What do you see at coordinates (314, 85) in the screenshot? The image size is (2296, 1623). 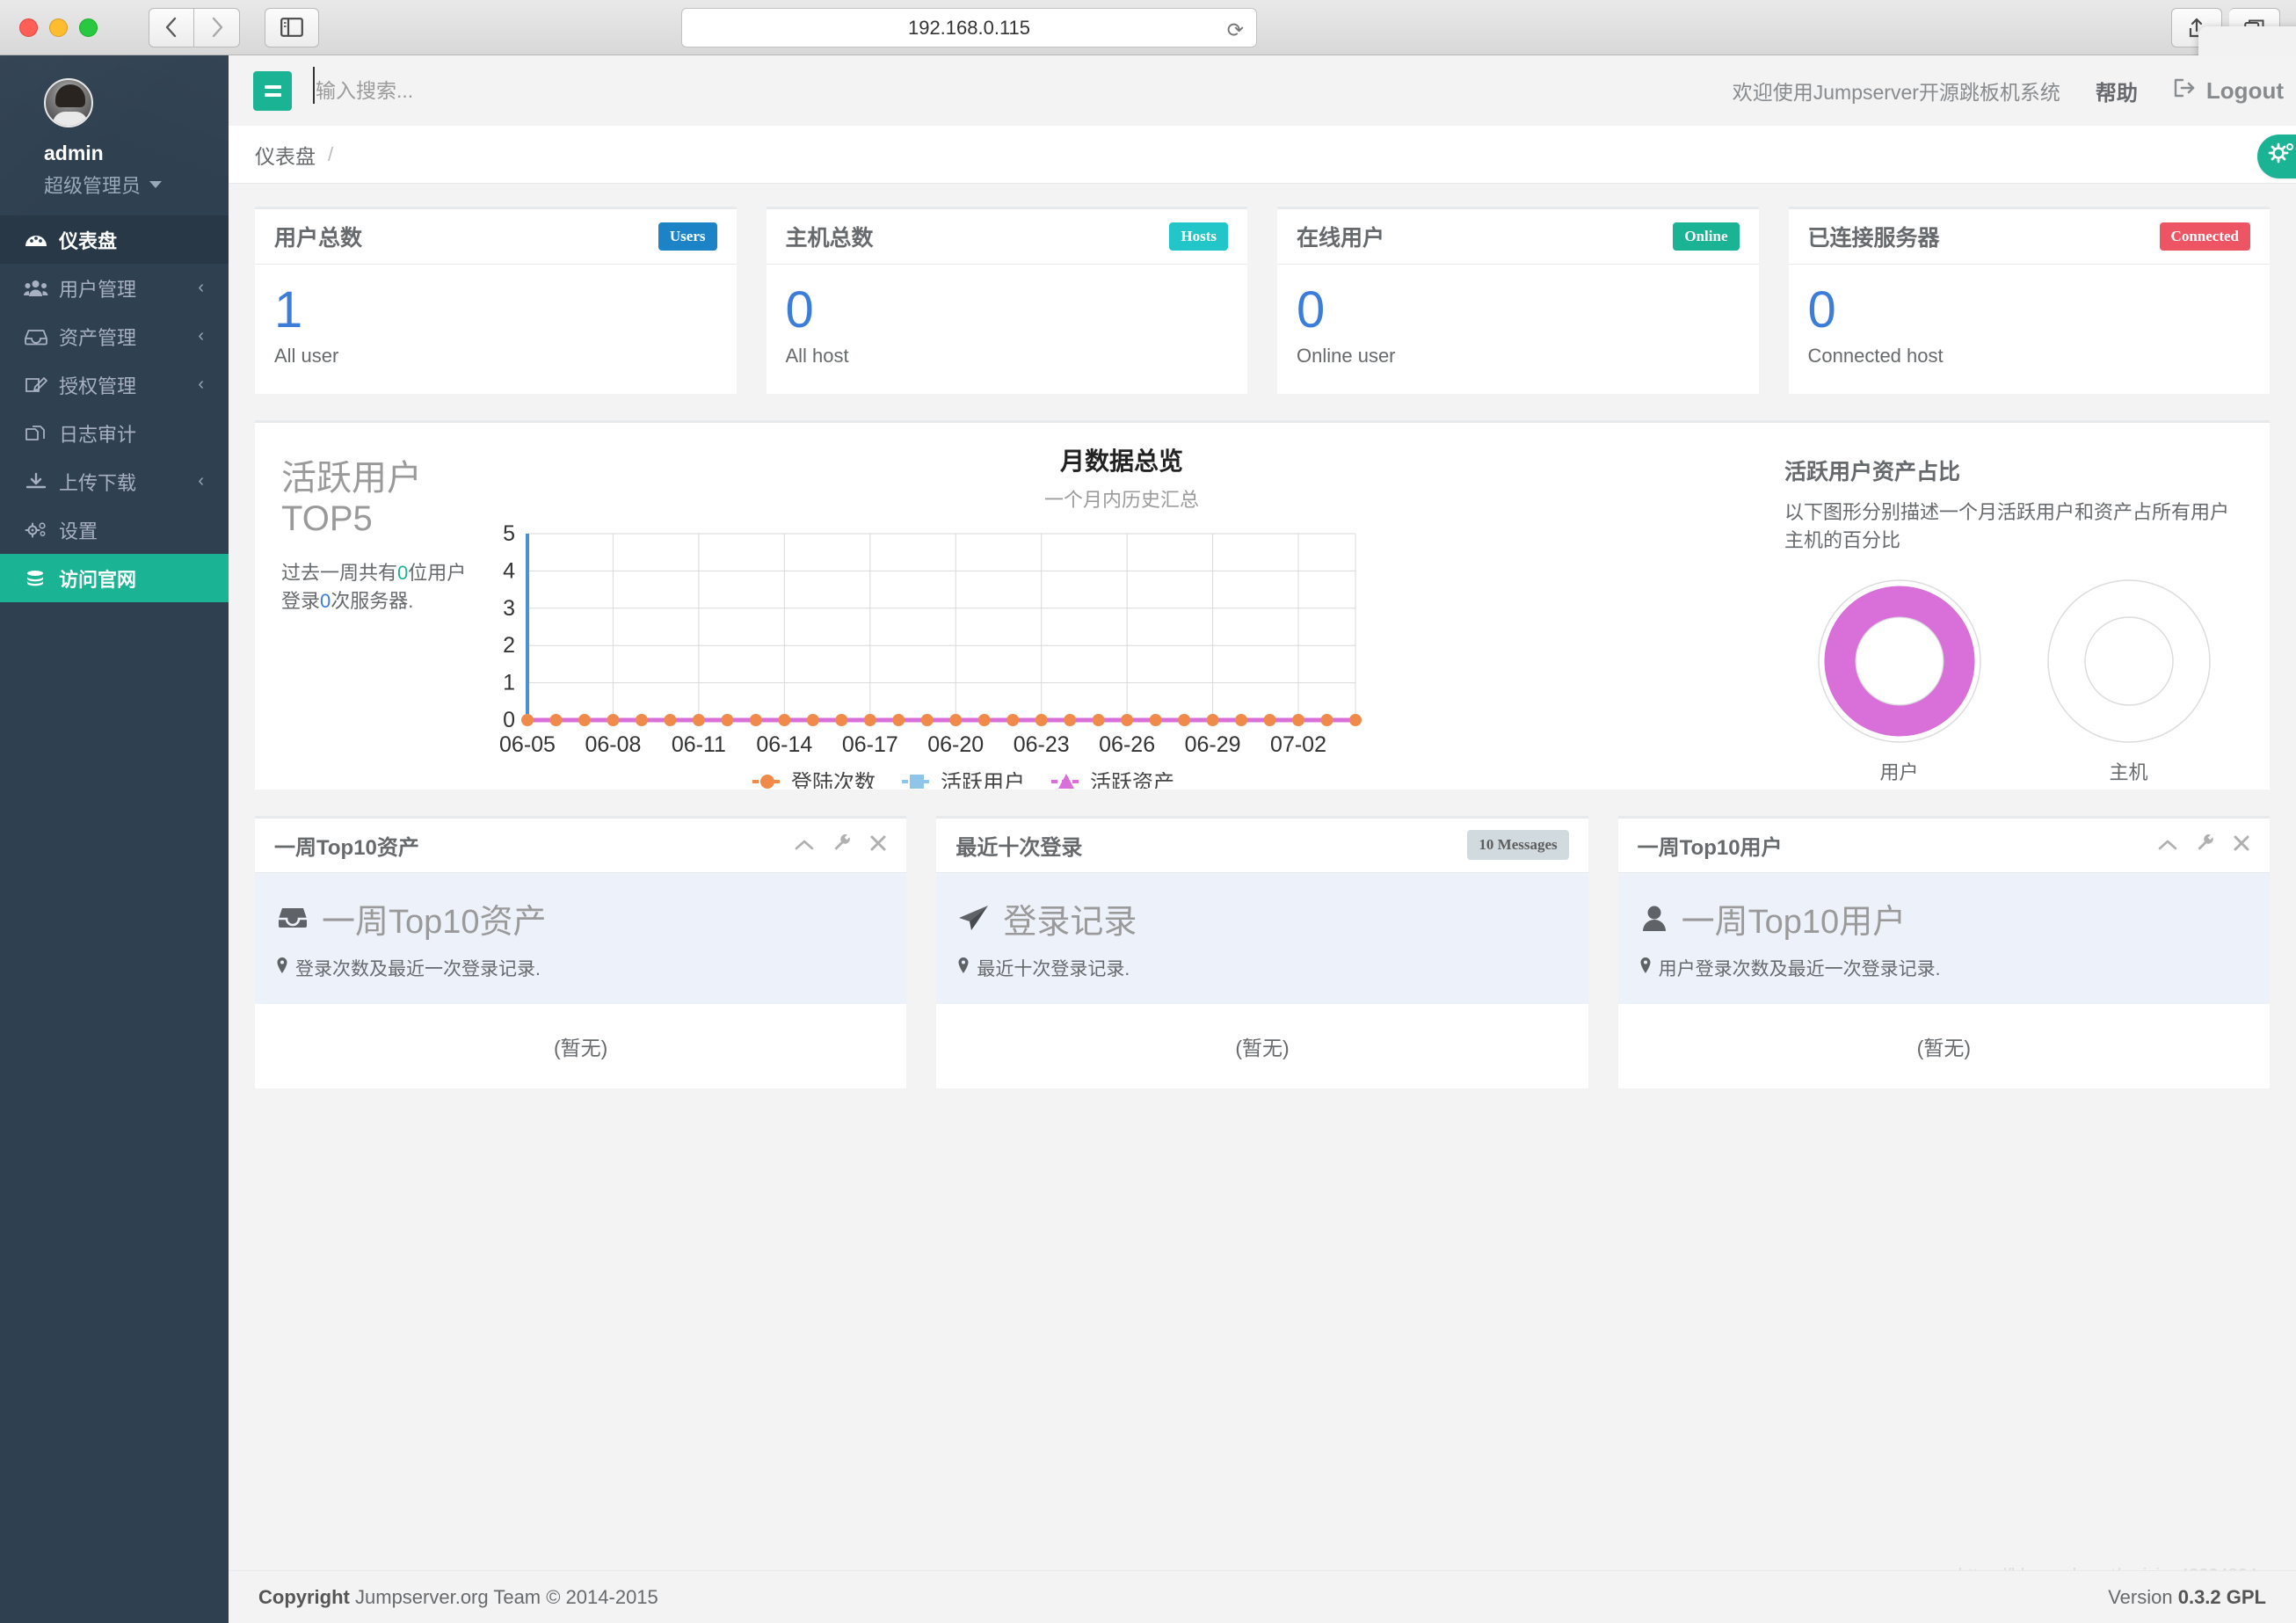 I see `text-cursor` at bounding box center [314, 85].